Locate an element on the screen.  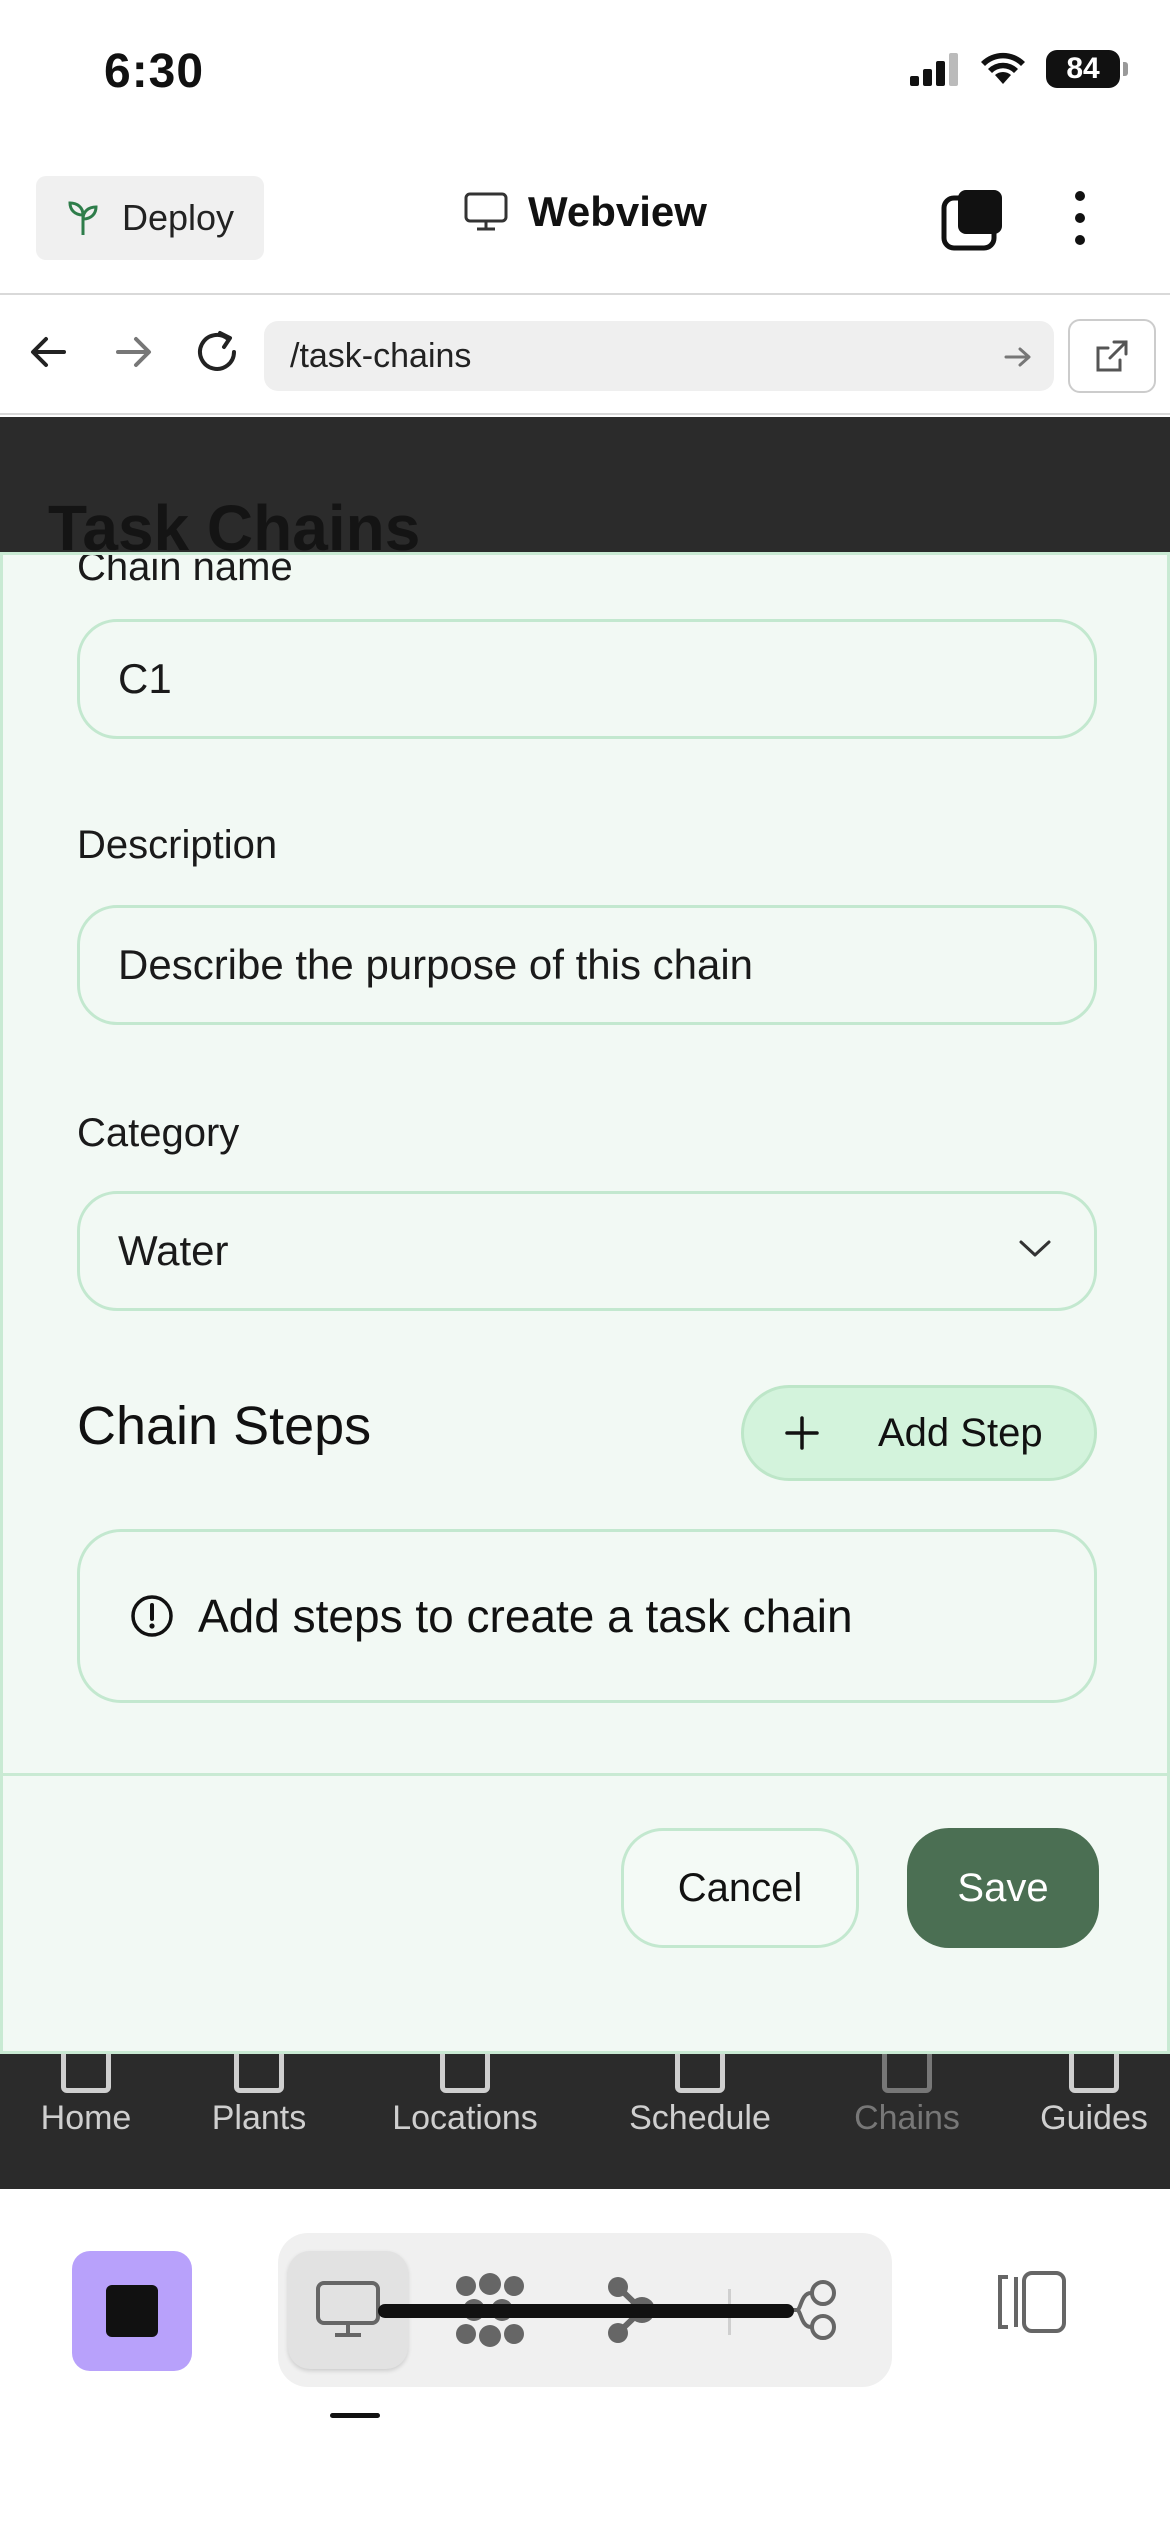
signal-icon is located at coordinates (934, 69).